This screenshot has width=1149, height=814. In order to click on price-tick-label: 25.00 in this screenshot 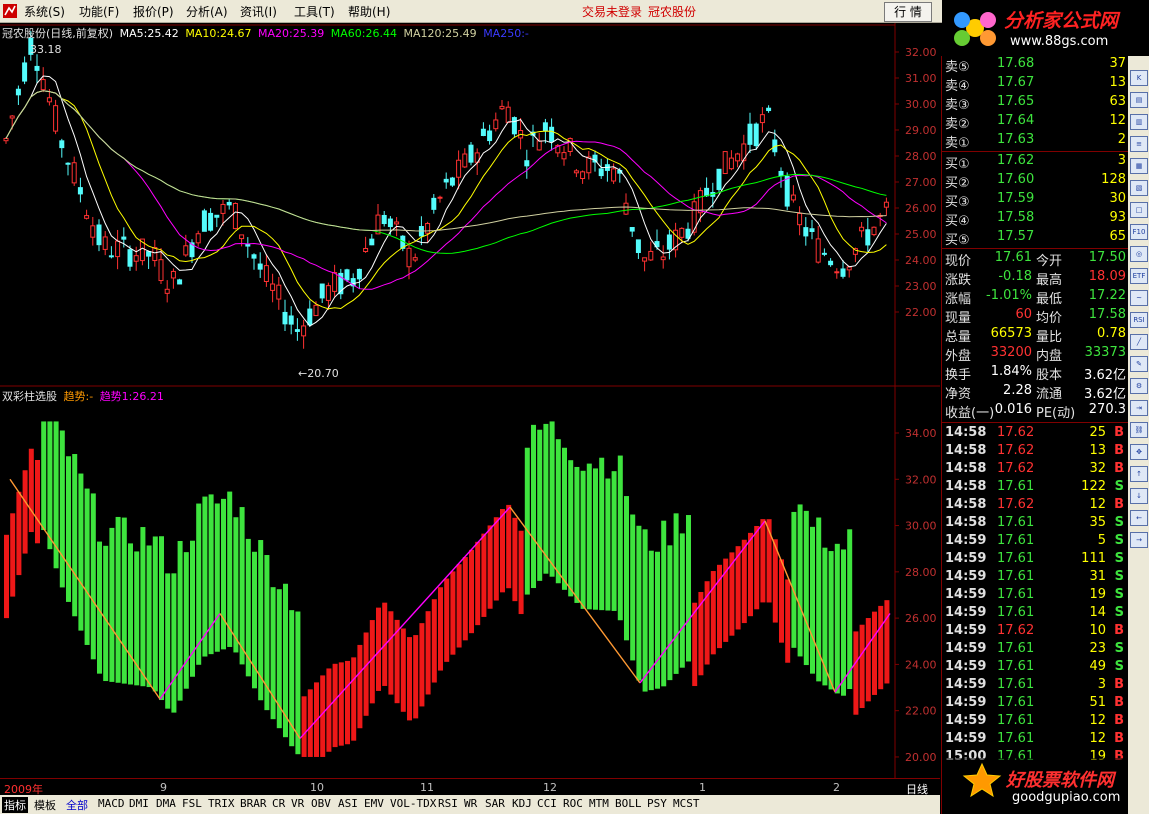, I will do `click(921, 234)`.